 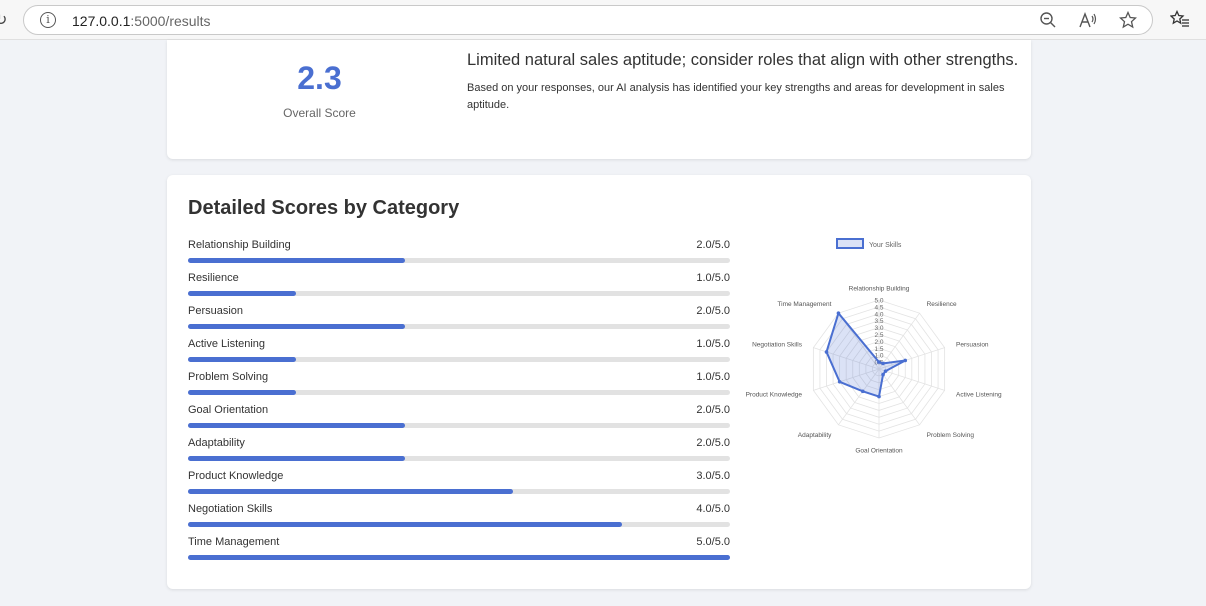 I want to click on tick-label: 2.0, so click(x=878, y=342).